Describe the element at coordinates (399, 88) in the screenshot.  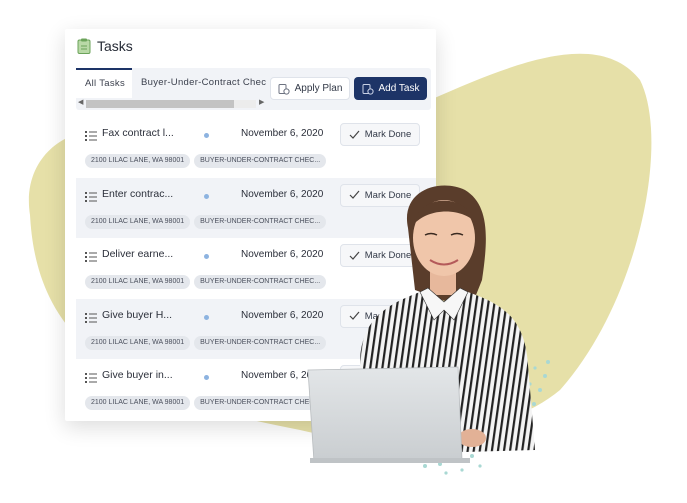
I see `add-task-label: Add Task` at that location.